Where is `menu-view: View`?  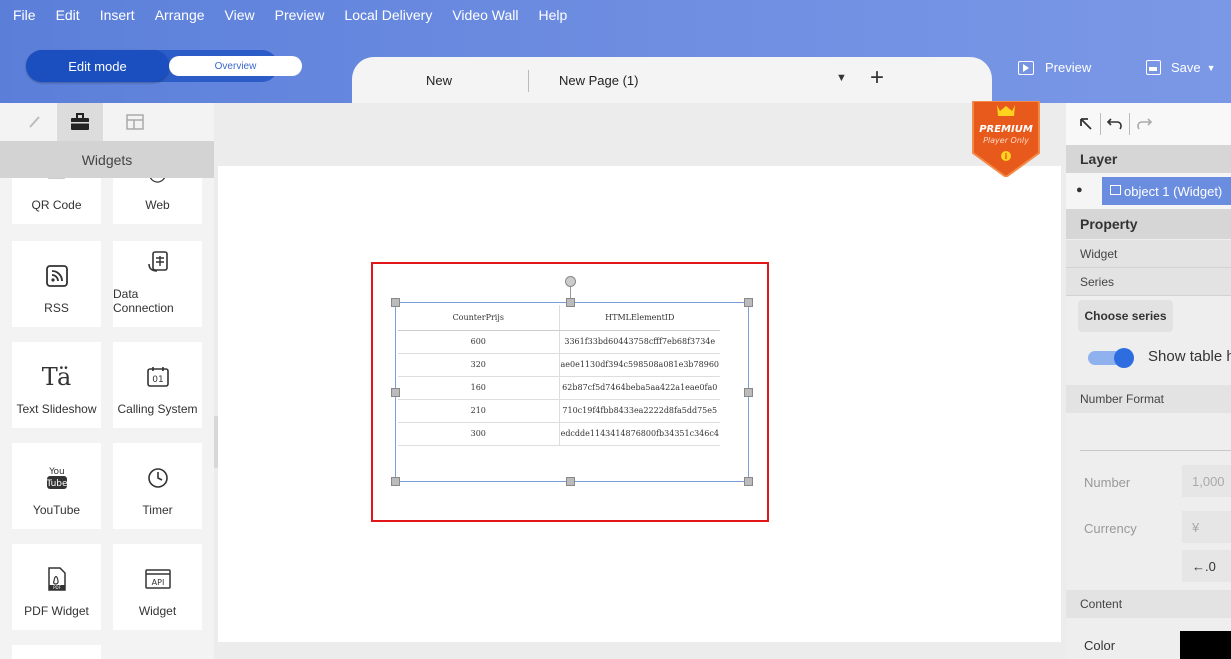
menu-view: View is located at coordinates (240, 15).